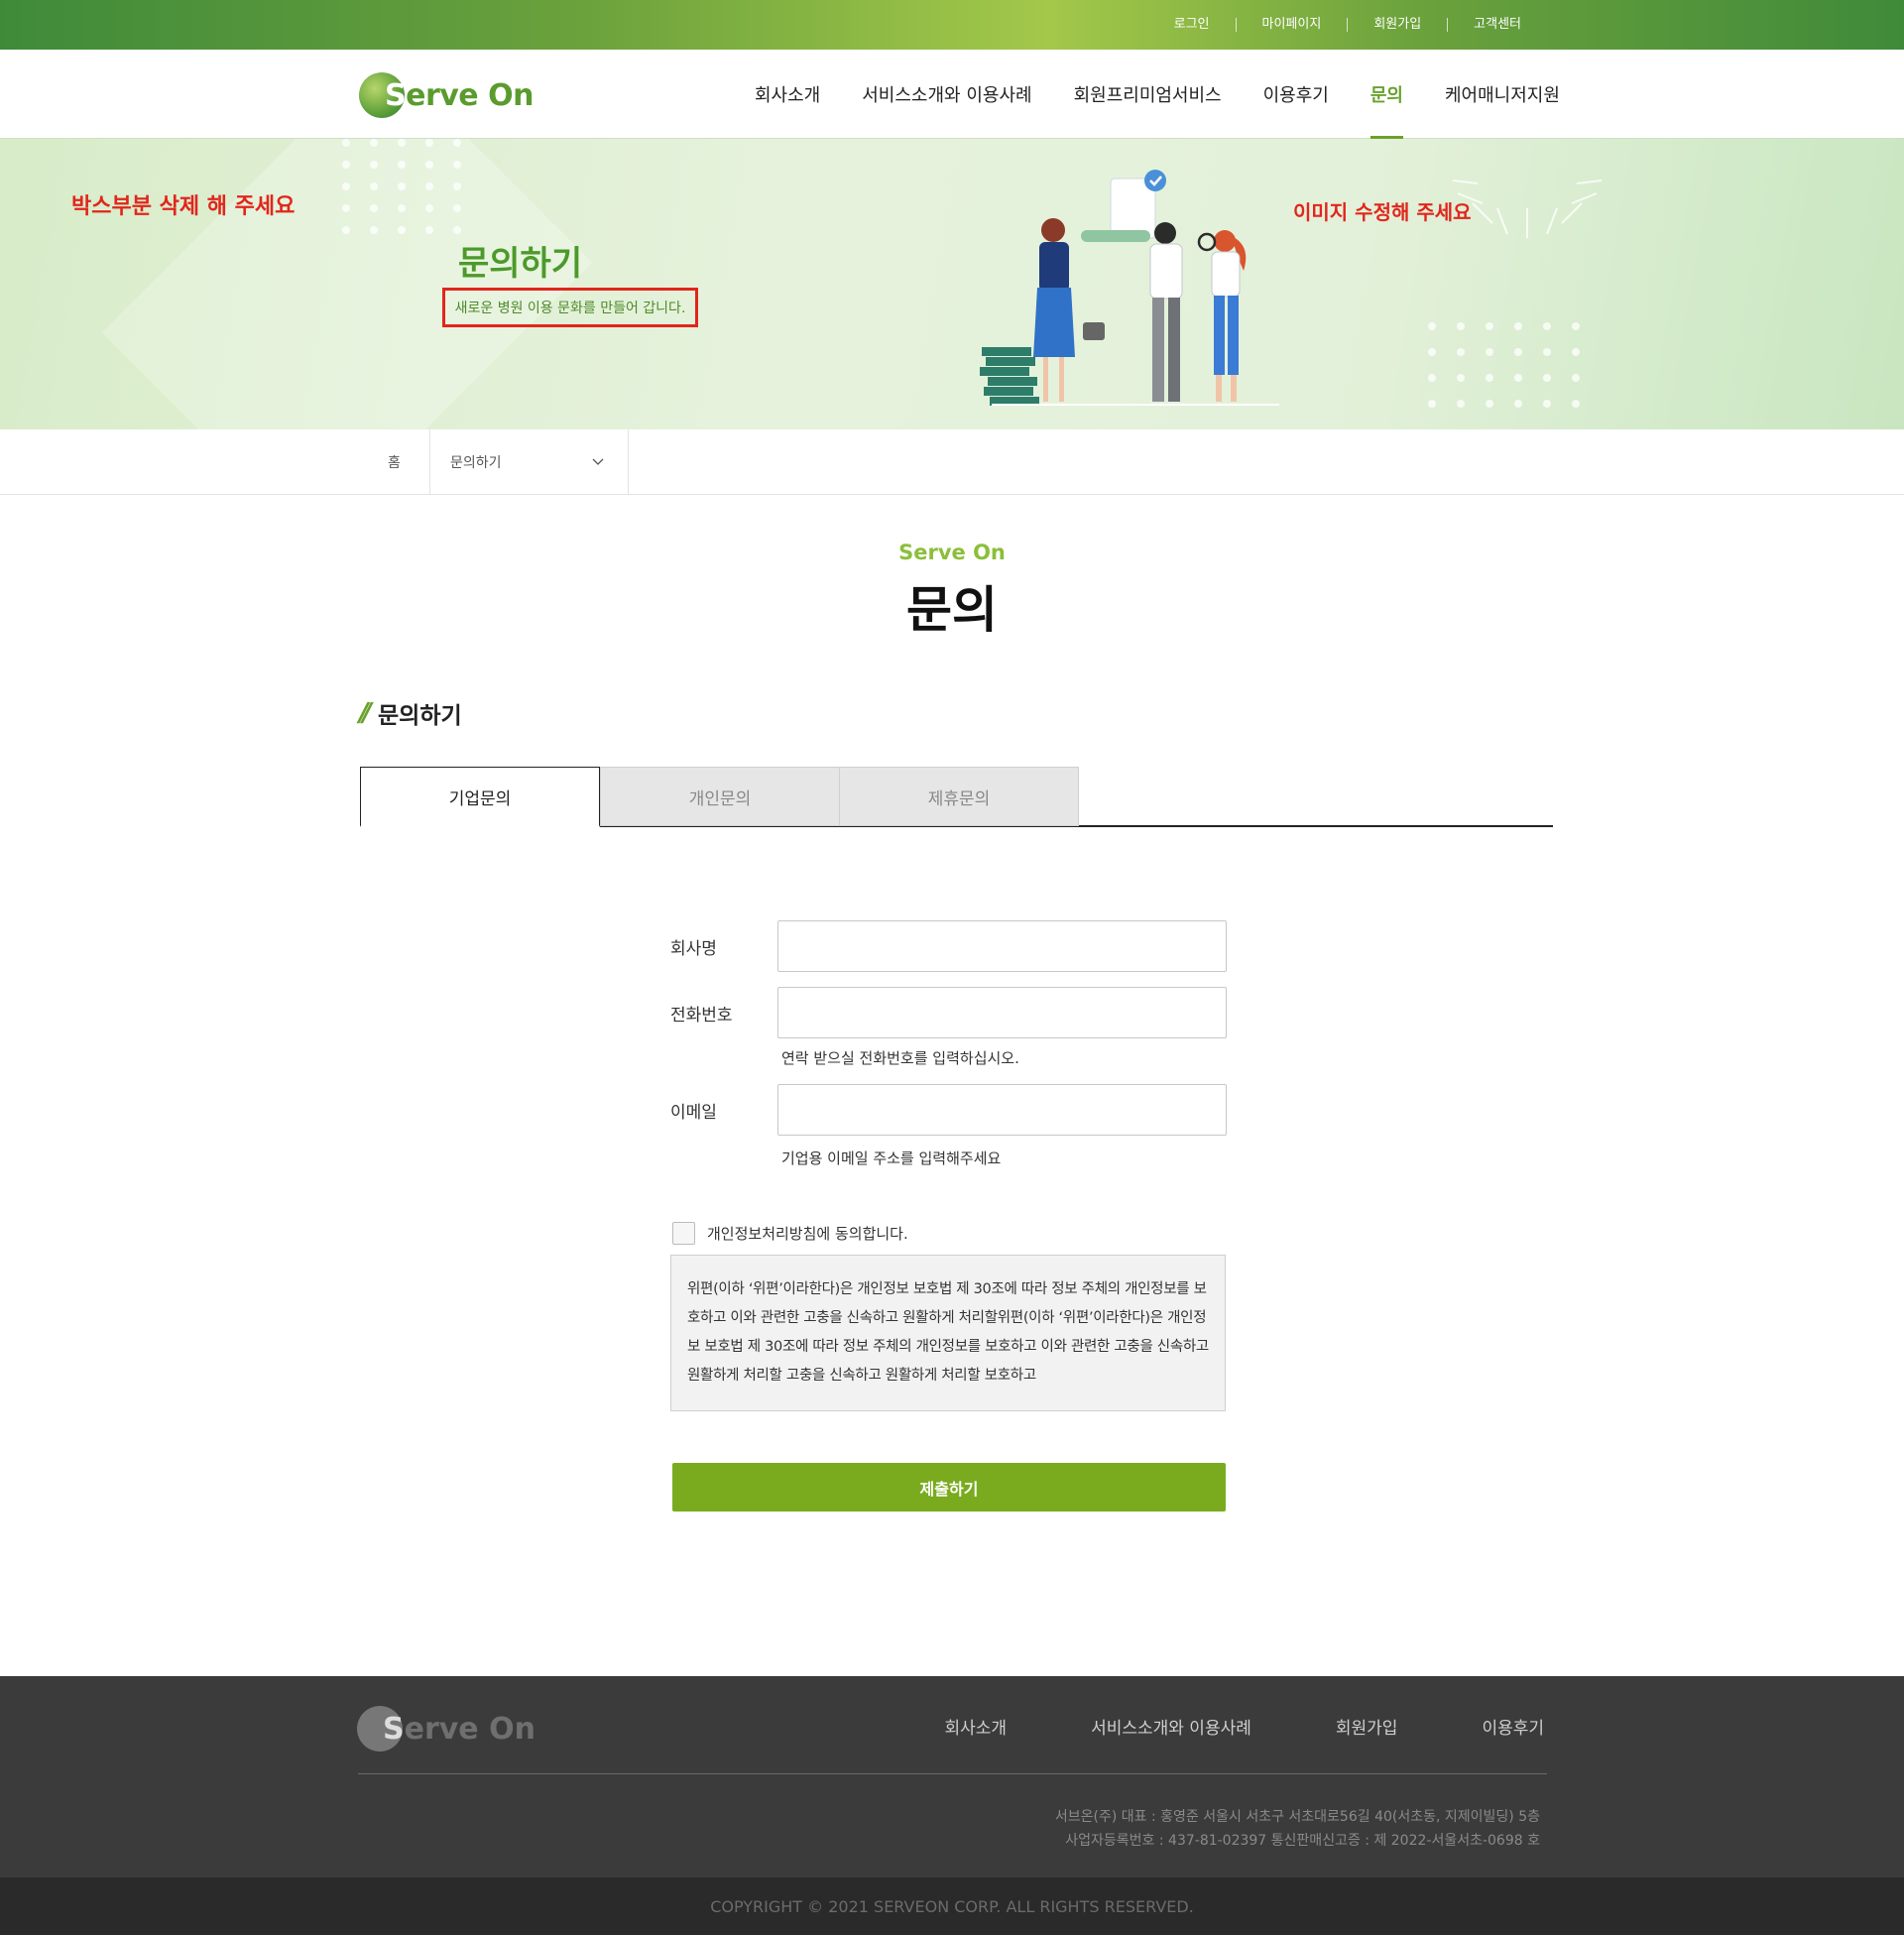 Image resolution: width=1904 pixels, height=1935 pixels. I want to click on banner-subtitle-box: 새로운 병원 이용 문화를 만들어 갑니다., so click(570, 308).